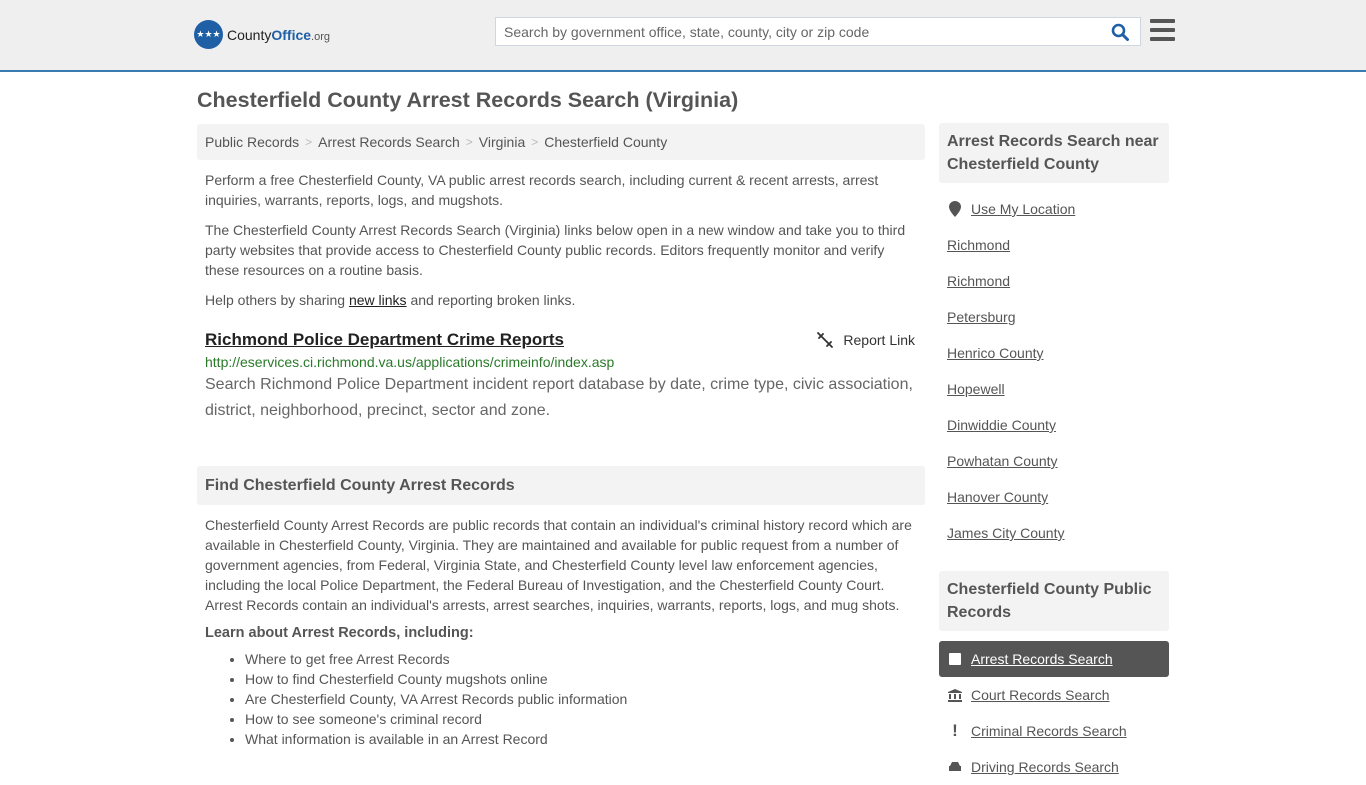 The image size is (1366, 785). I want to click on driving-records-link: Driving Records Search, so click(1045, 767).